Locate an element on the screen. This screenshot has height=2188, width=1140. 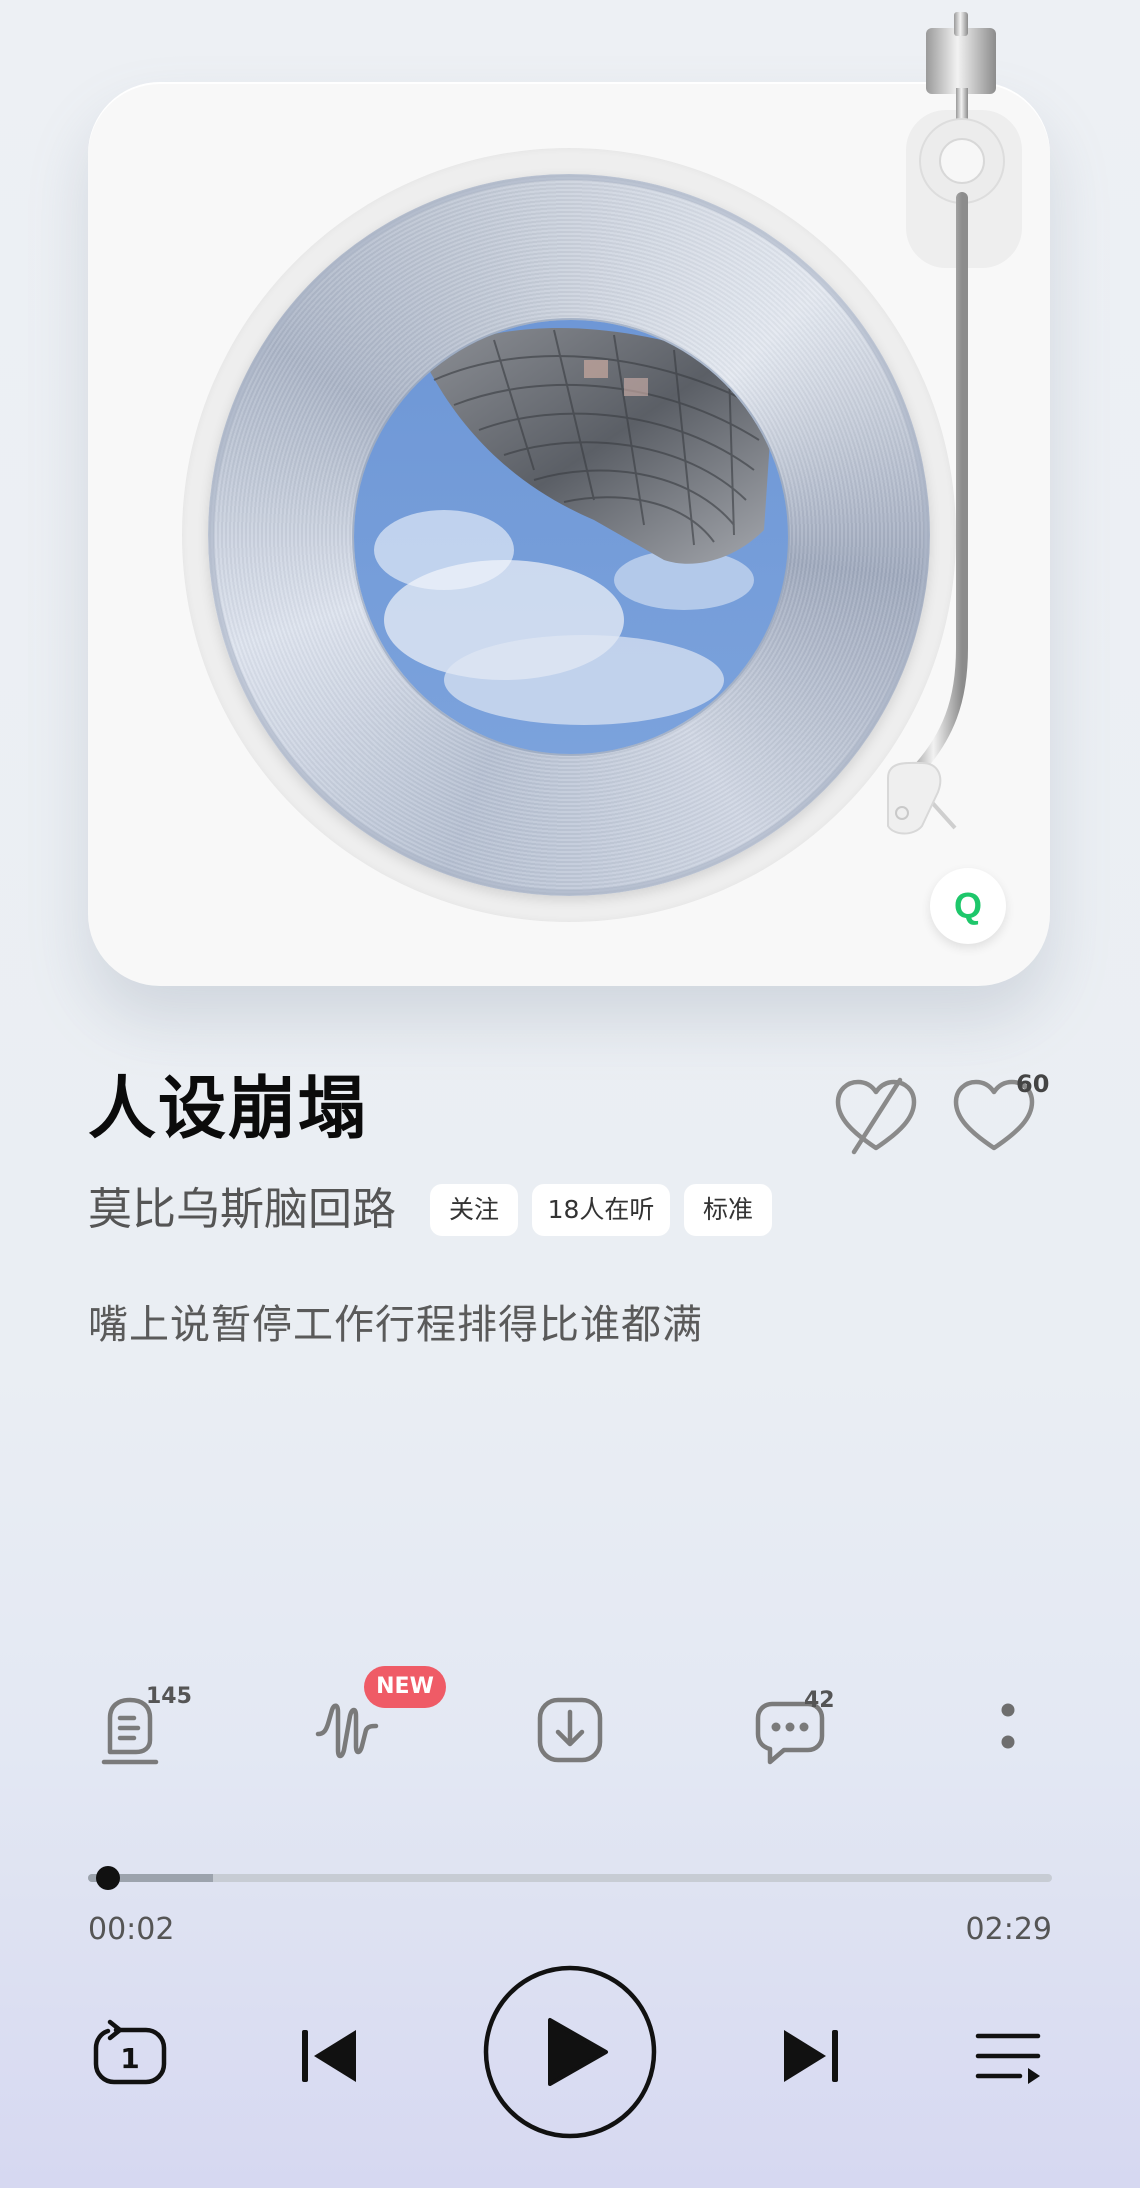
more-vertical-icon is located at coordinates (1008, 1726).